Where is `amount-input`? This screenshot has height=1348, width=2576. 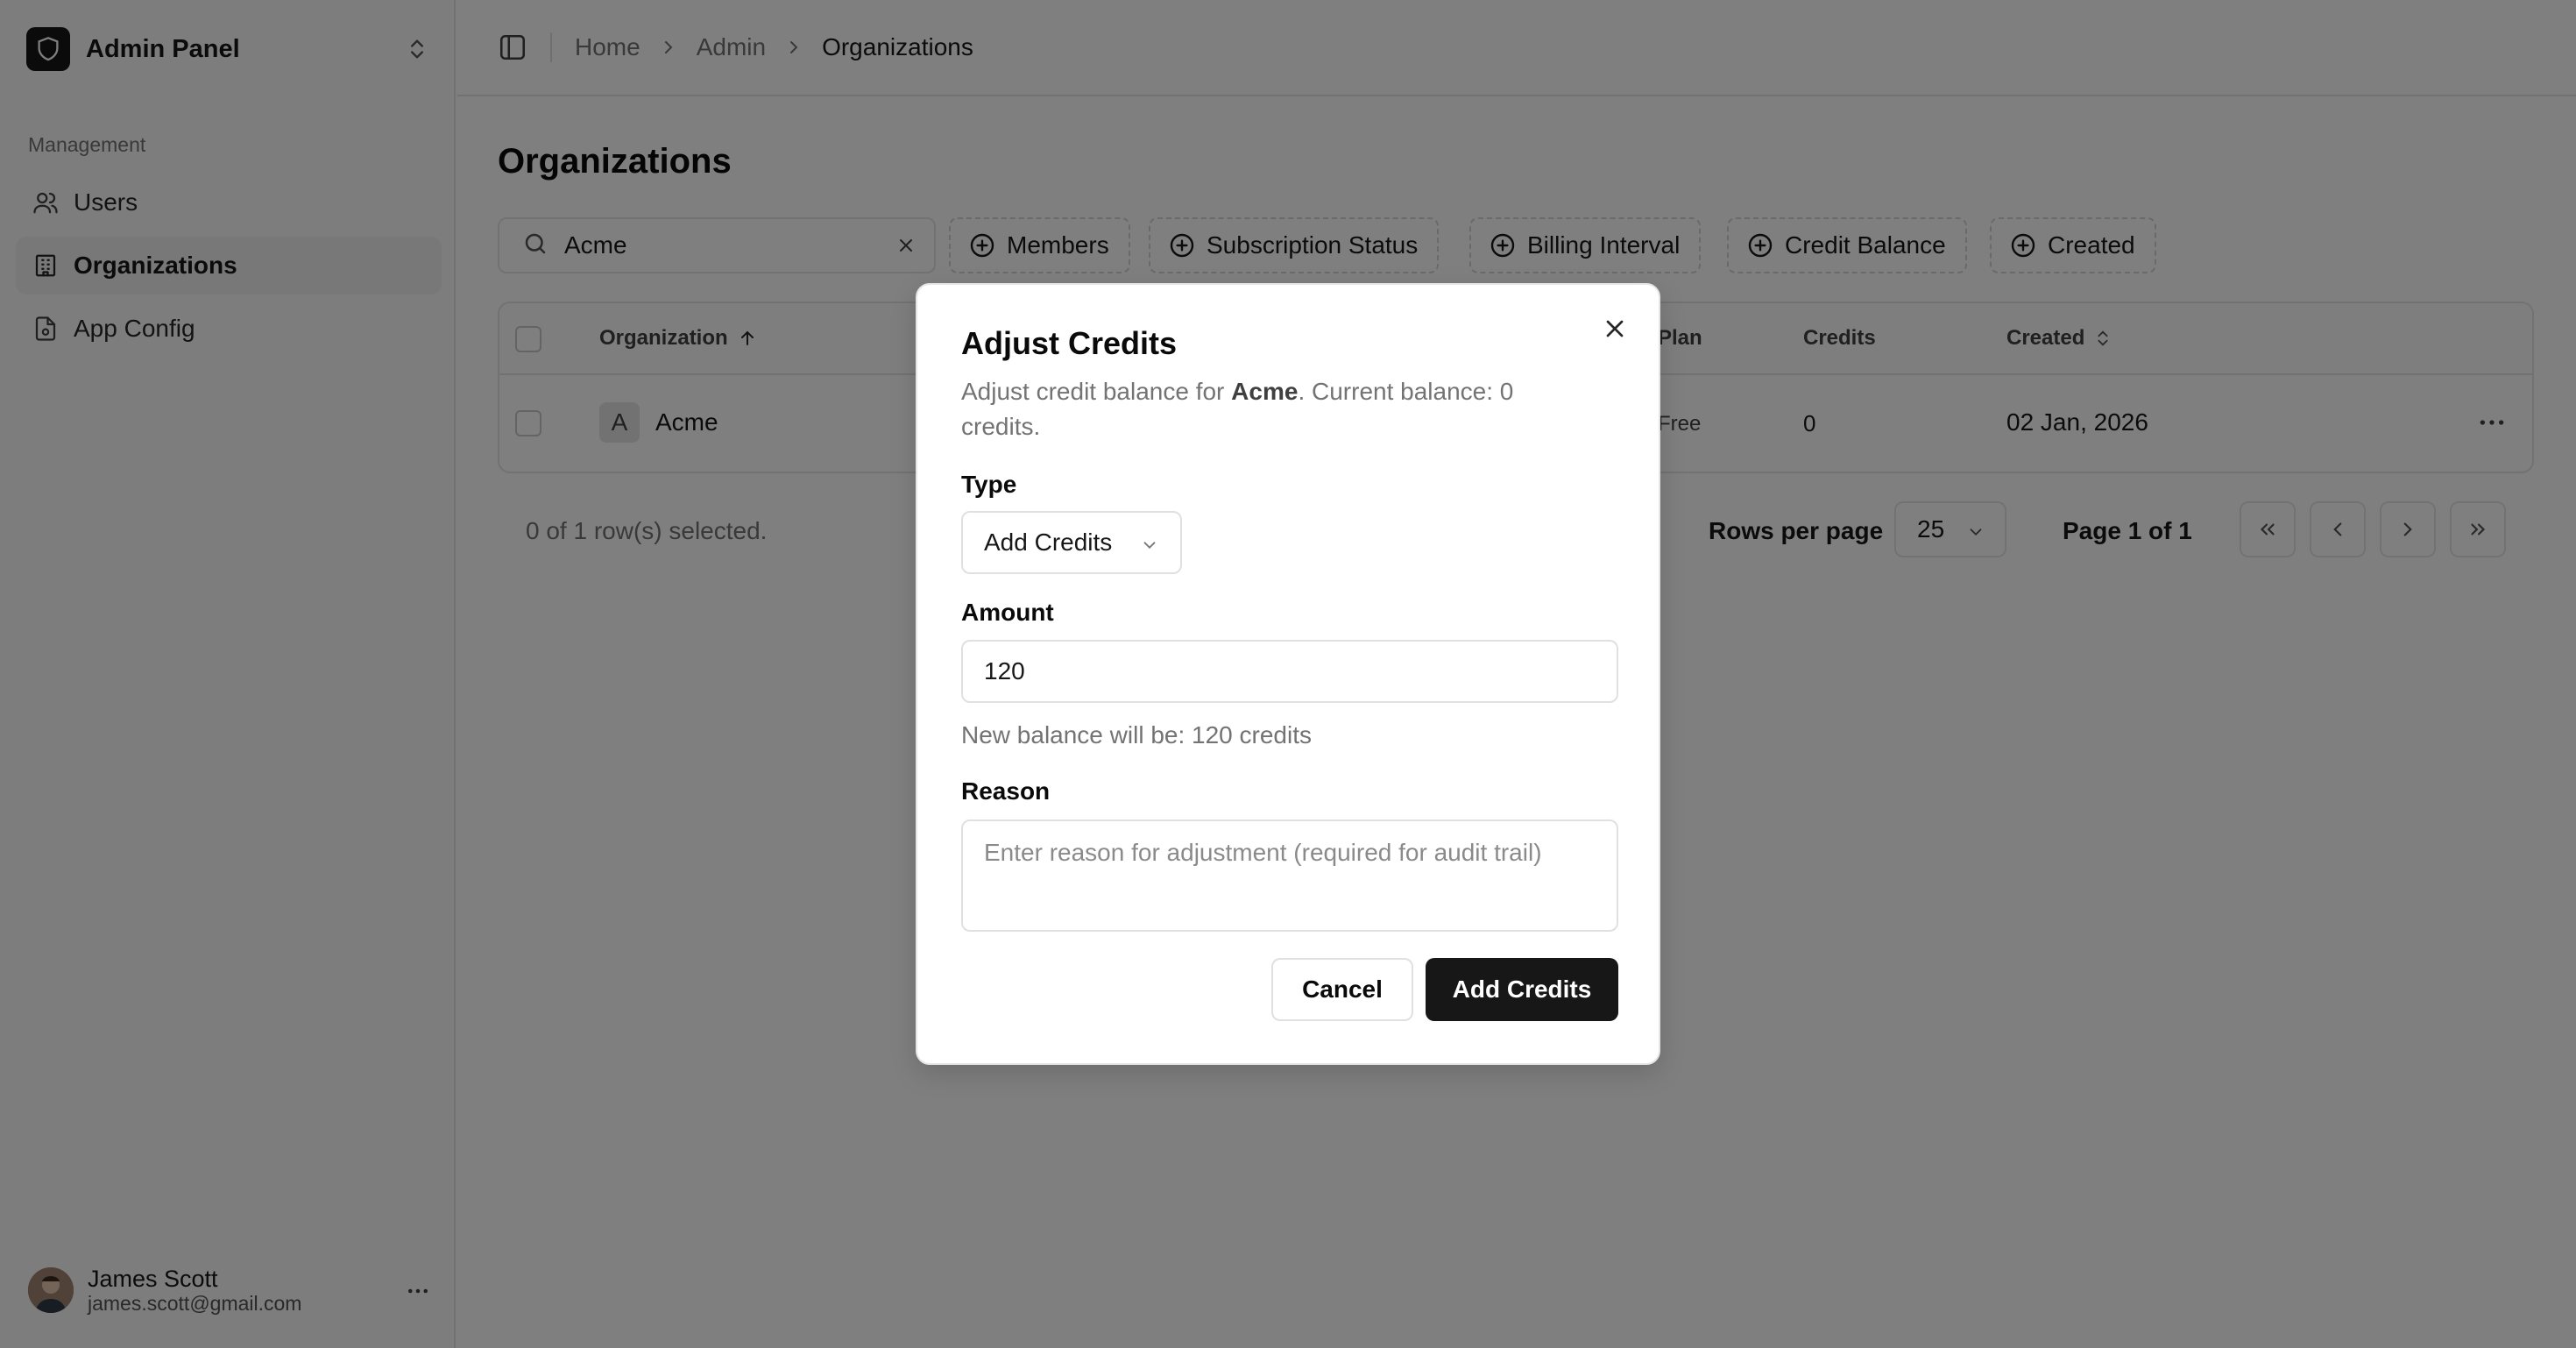 amount-input is located at coordinates (1289, 671).